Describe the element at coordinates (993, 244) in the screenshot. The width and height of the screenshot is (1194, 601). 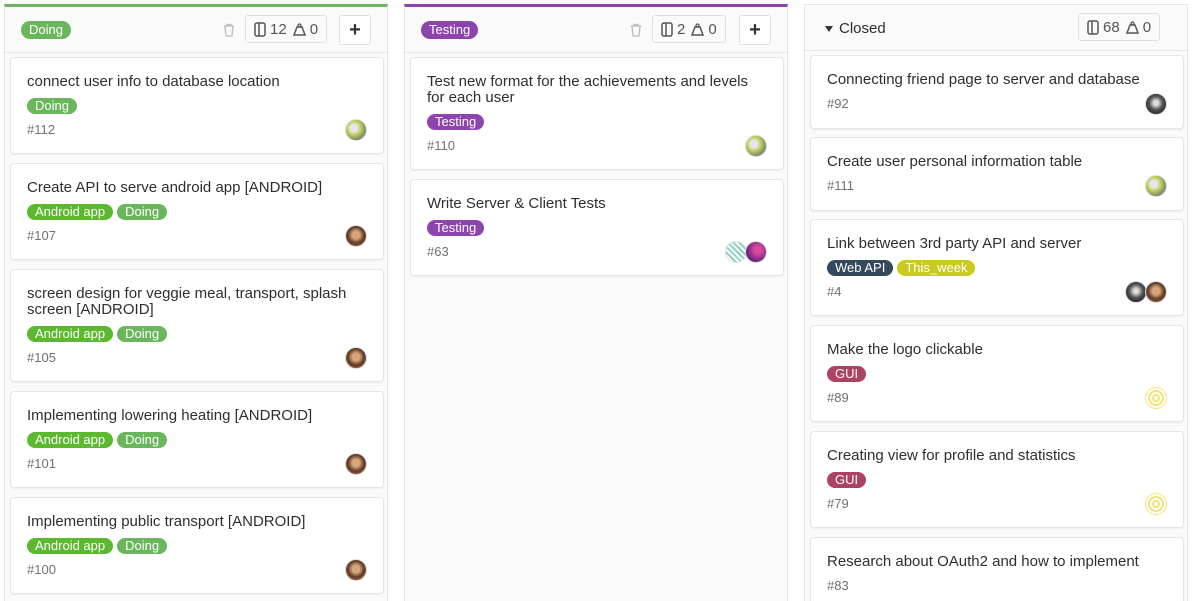
I see `issue-title: Link between 3rd party API and server` at that location.